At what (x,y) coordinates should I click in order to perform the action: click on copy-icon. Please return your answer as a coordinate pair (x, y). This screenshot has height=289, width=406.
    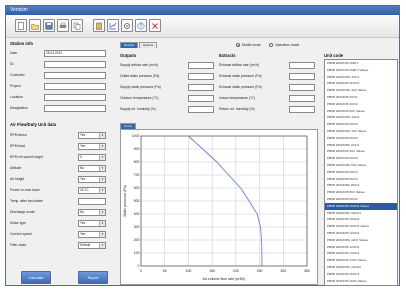
    Looking at the image, I should click on (77, 25).